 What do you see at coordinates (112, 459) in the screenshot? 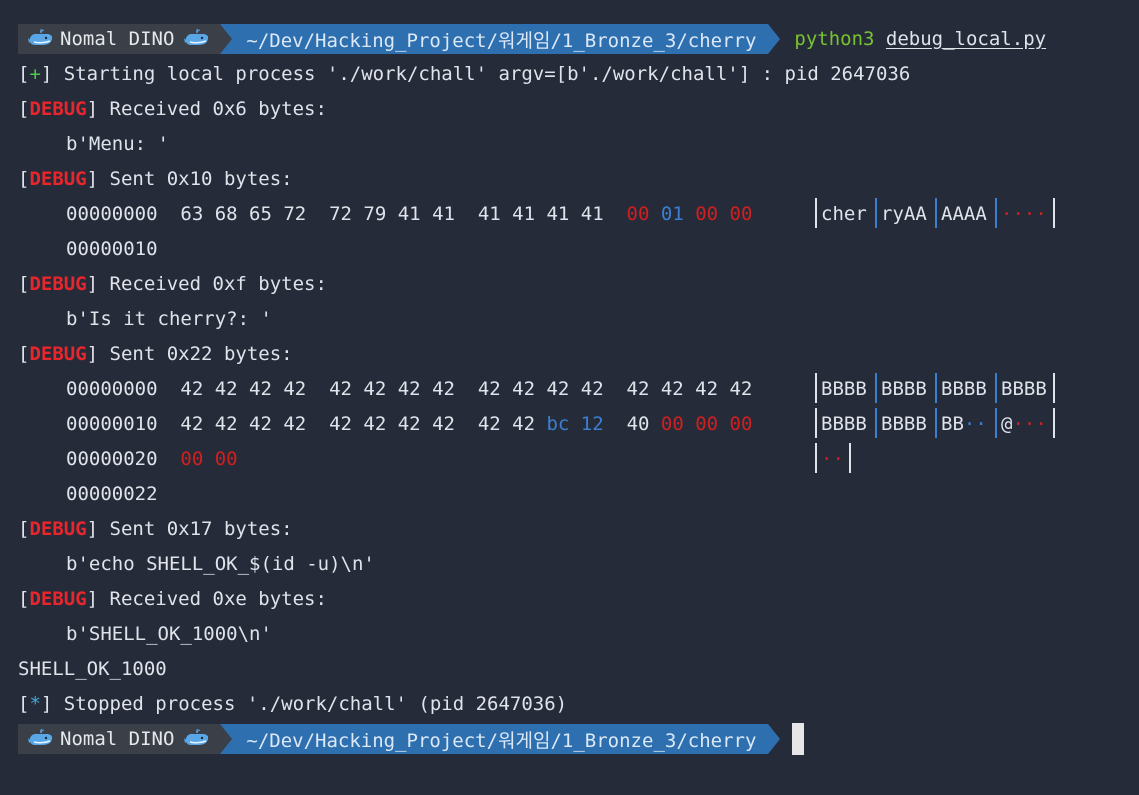
I see `hex-address: 00000020` at bounding box center [112, 459].